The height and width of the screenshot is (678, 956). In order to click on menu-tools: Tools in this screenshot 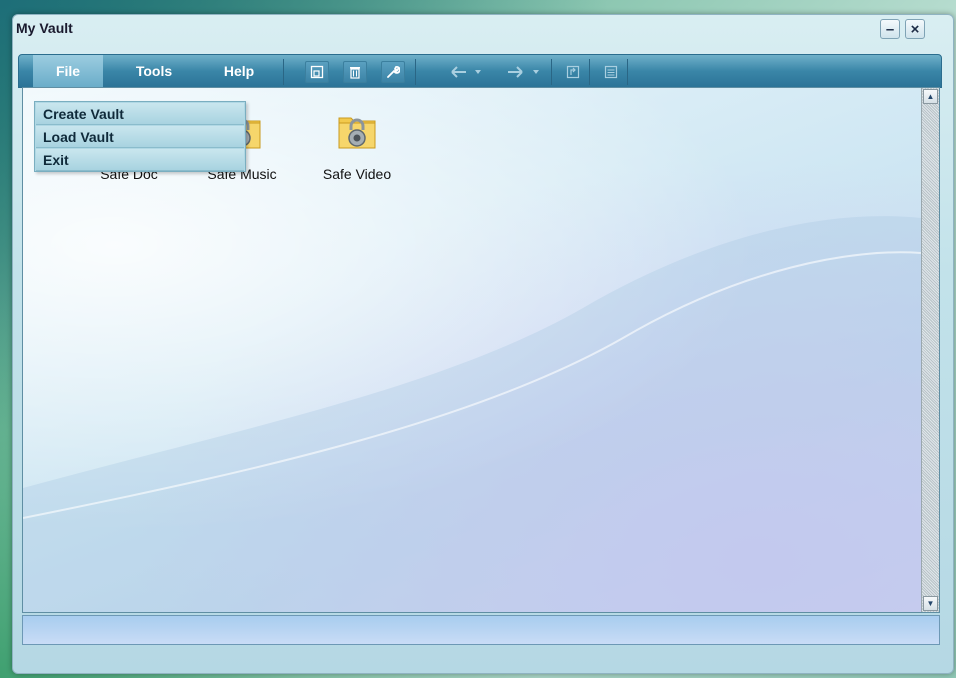, I will do `click(154, 71)`.